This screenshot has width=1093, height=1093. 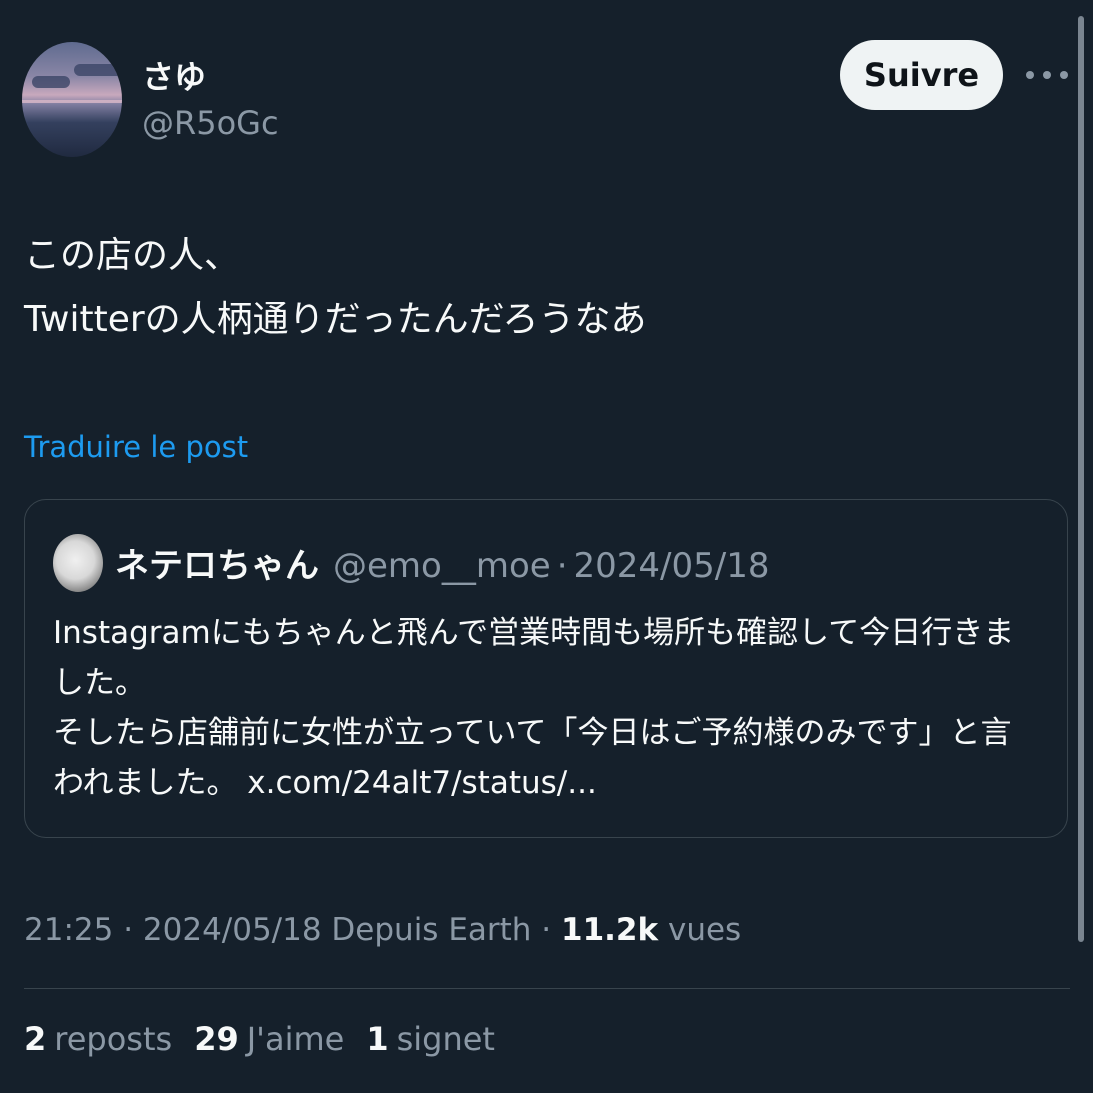 What do you see at coordinates (534, 633) in the screenshot?
I see `quoted-text-line: Instagramにもちゃんと飛んで営業時間も場所も確認して今日行きま` at bounding box center [534, 633].